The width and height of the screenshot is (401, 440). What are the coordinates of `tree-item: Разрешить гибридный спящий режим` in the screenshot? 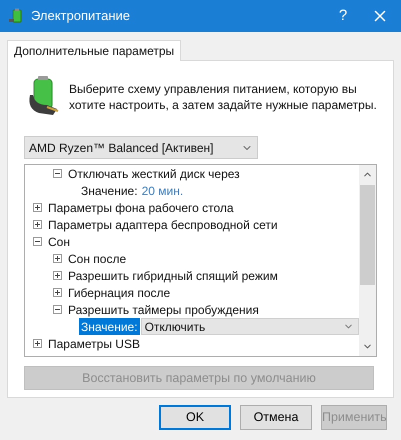 It's located at (173, 275).